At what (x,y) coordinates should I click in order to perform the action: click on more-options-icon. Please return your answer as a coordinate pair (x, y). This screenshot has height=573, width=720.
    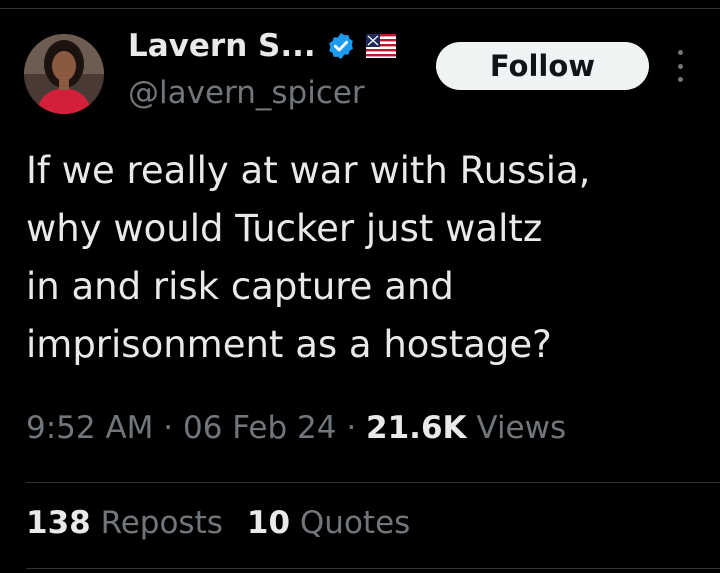
    Looking at the image, I should click on (680, 66).